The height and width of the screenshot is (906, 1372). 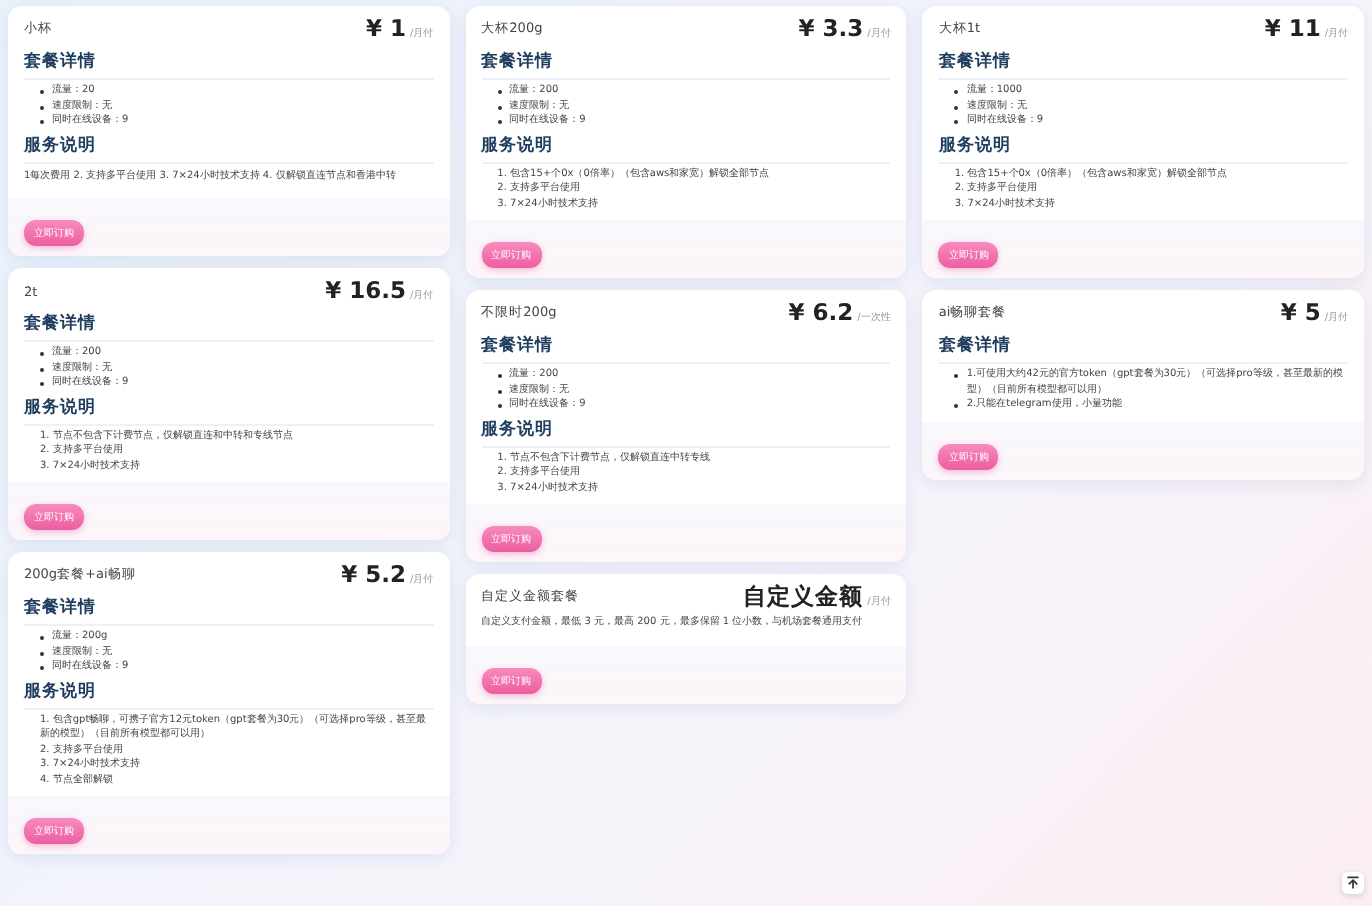 I want to click on plan-price: ¥ 3.3, so click(x=831, y=29).